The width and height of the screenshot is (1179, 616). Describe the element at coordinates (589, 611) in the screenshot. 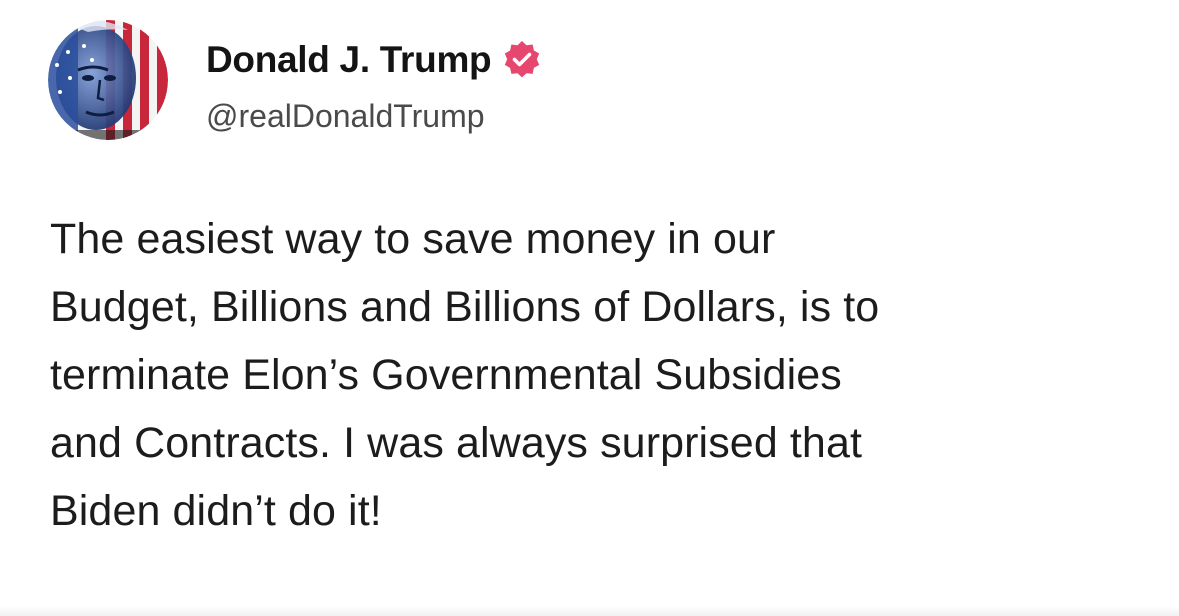

I see `post-bottom-divider` at that location.